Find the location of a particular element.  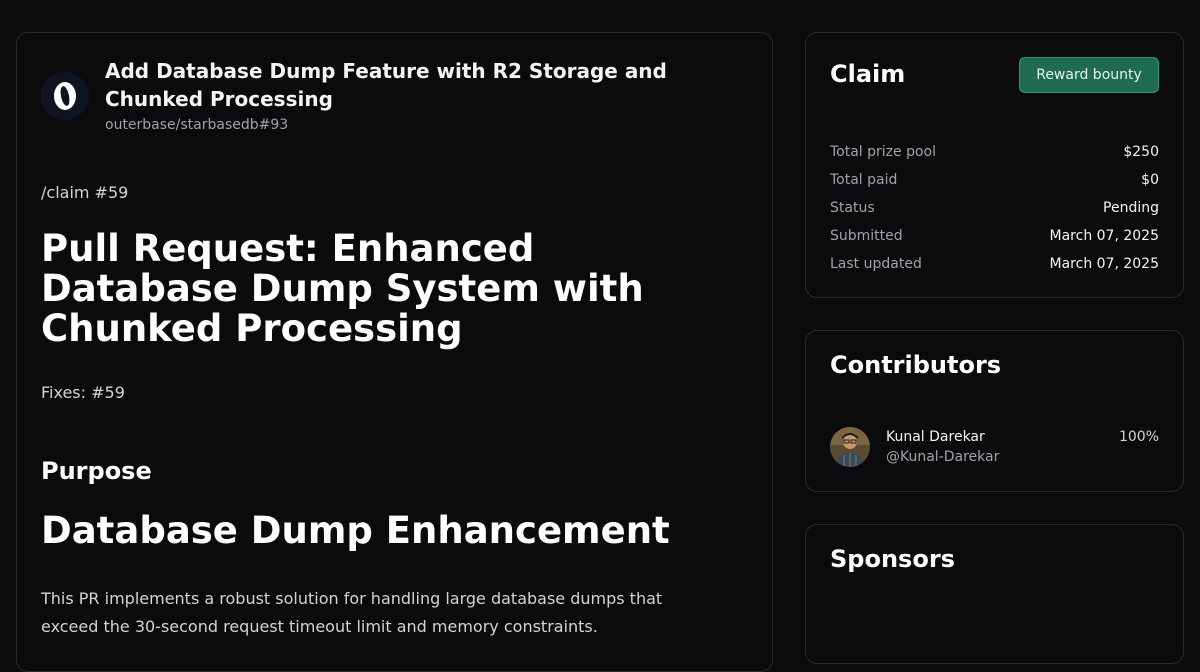

detail-label: Total prize pool is located at coordinates (883, 152).